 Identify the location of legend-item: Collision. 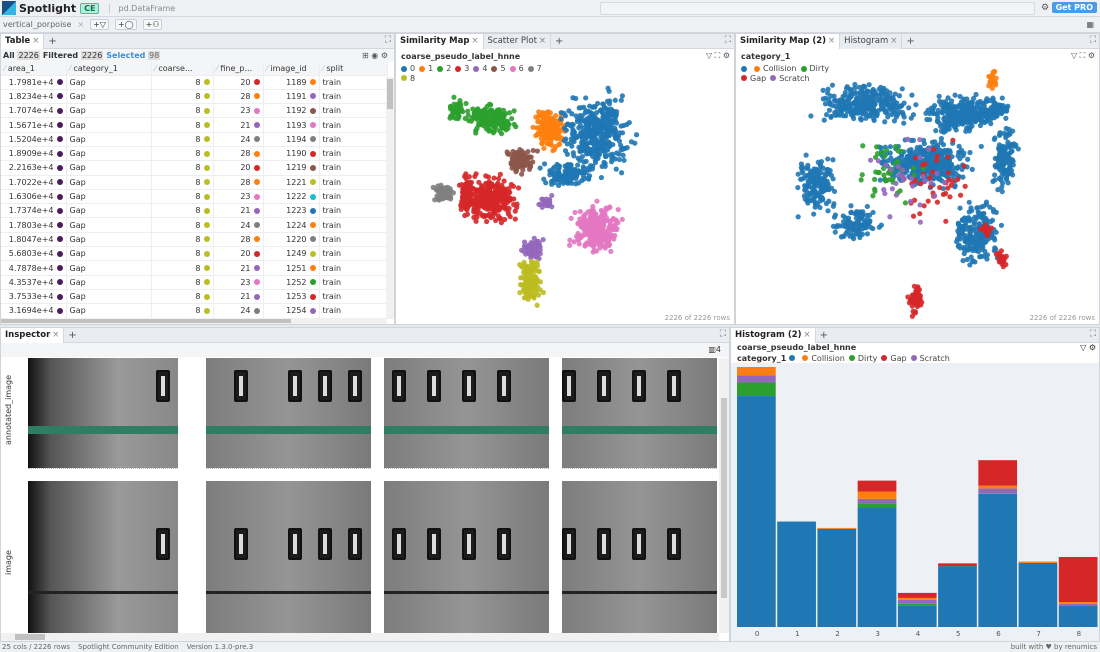
(823, 358).